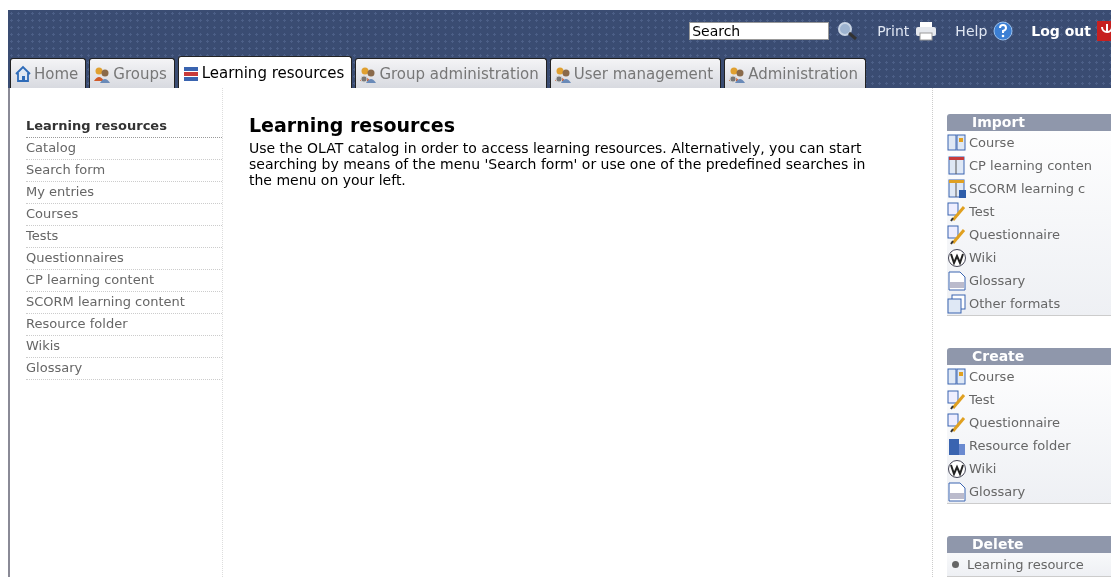 The image size is (1111, 577). What do you see at coordinates (124, 369) in the screenshot?
I see `sidebar-item: Glossary` at bounding box center [124, 369].